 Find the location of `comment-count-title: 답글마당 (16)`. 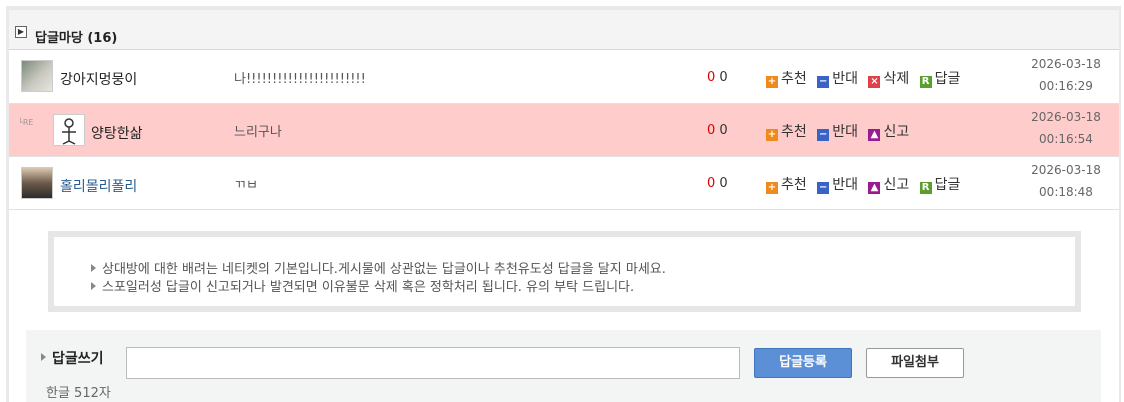

comment-count-title: 답글마당 (16) is located at coordinates (76, 38).